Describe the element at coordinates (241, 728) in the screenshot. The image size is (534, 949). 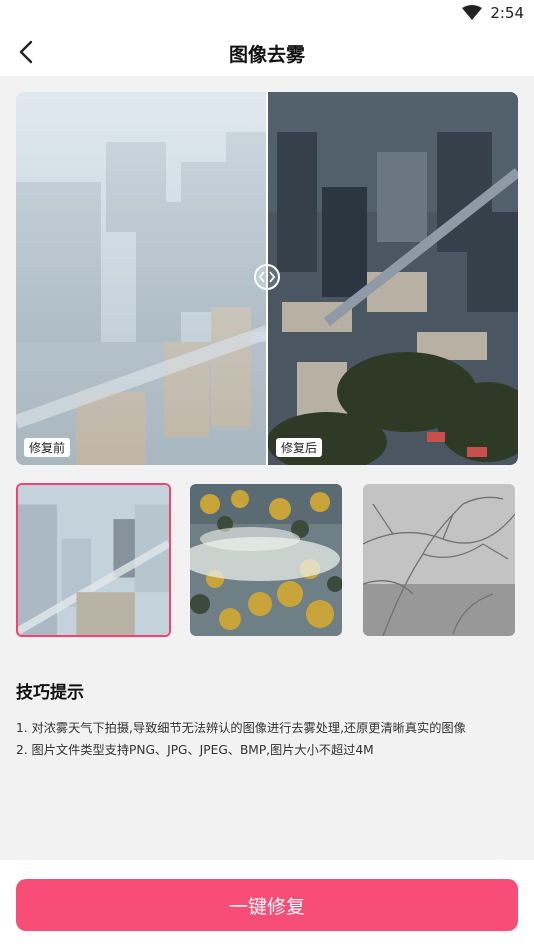
I see `tip-line-1: 1. 对浓雾天气下拍摄,导致细节无法辨认的图像进行去雾处理,还原更清晰真实的图像` at that location.